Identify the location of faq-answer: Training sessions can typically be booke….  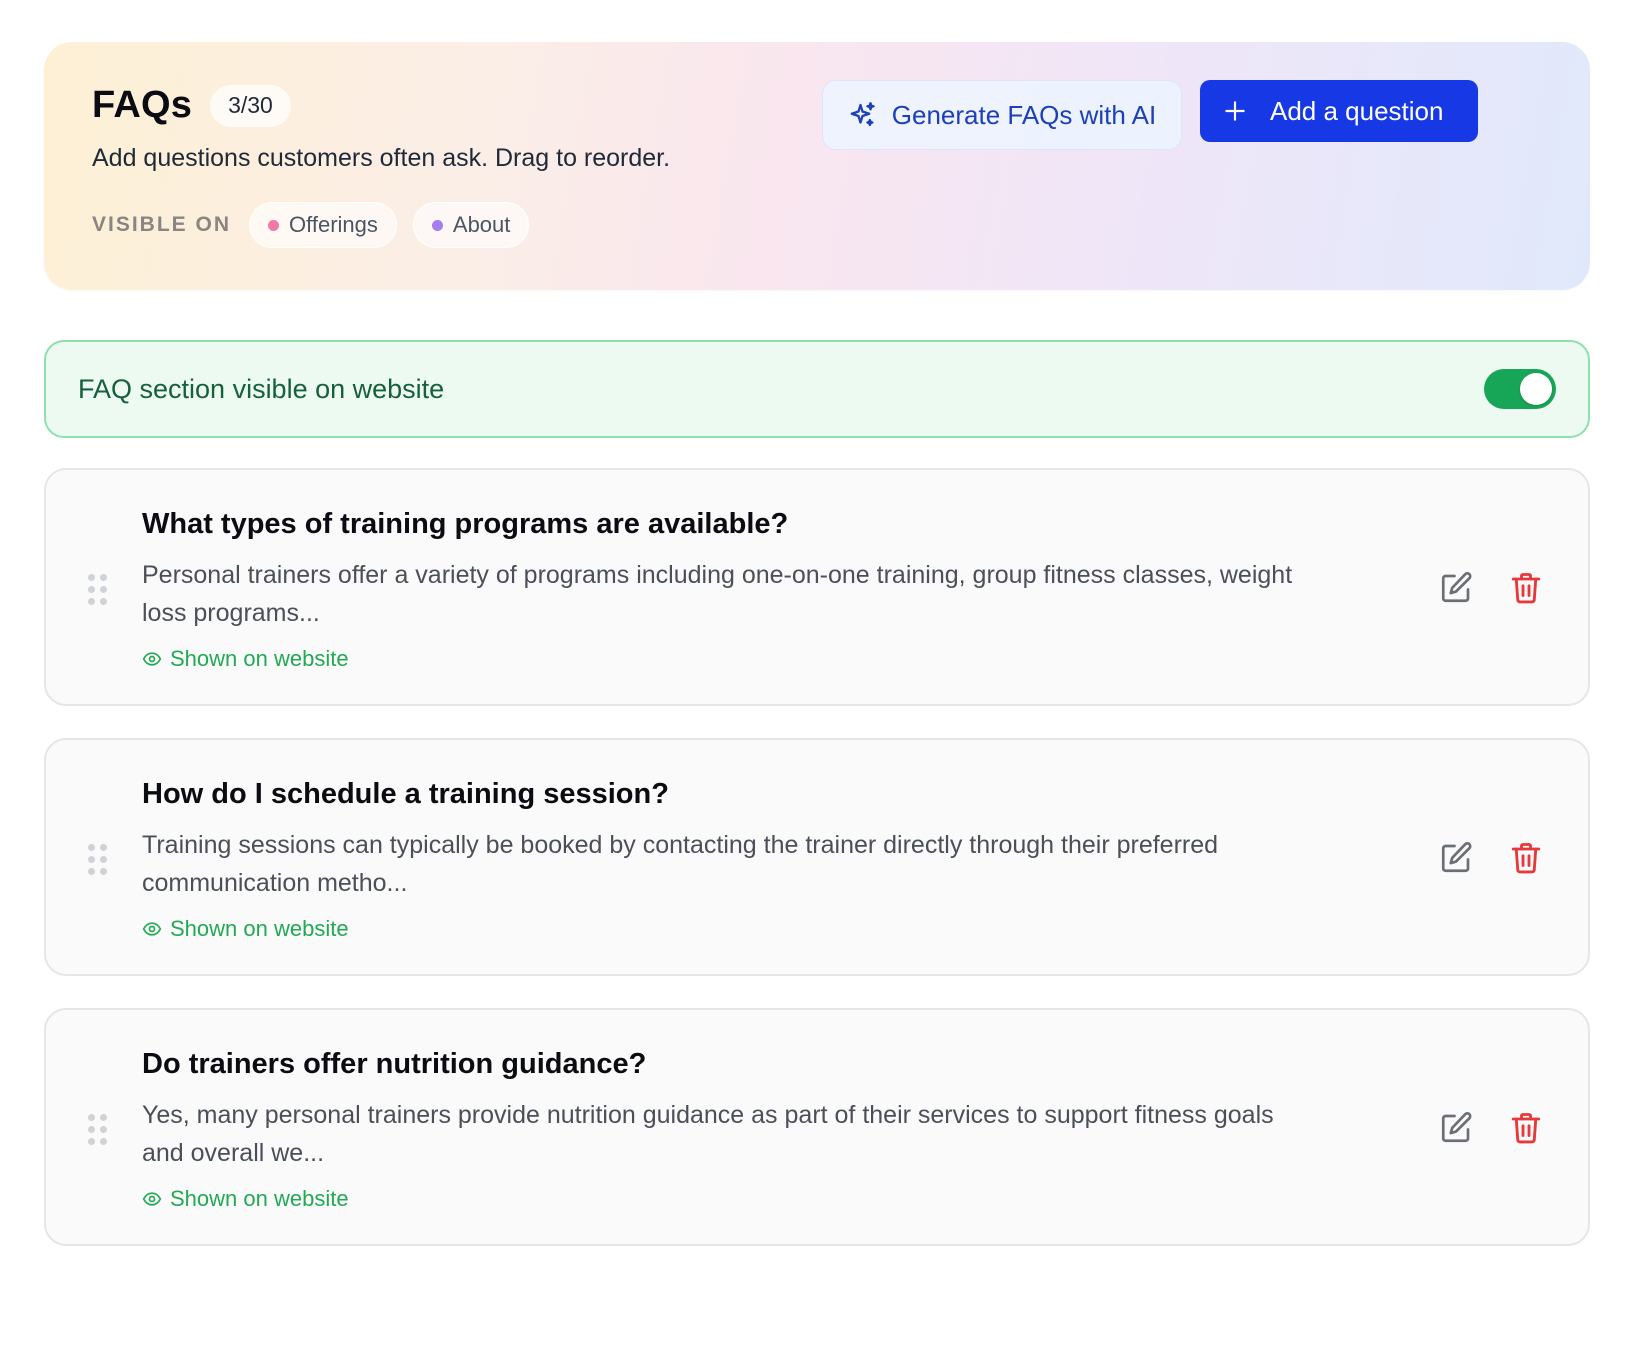
(680, 864).